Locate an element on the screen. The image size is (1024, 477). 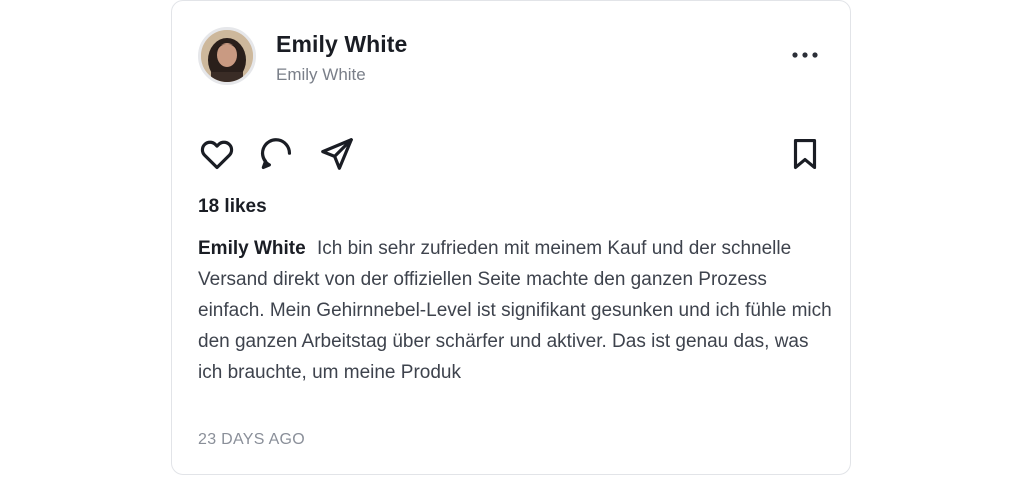
bookmark-icon is located at coordinates (805, 154).